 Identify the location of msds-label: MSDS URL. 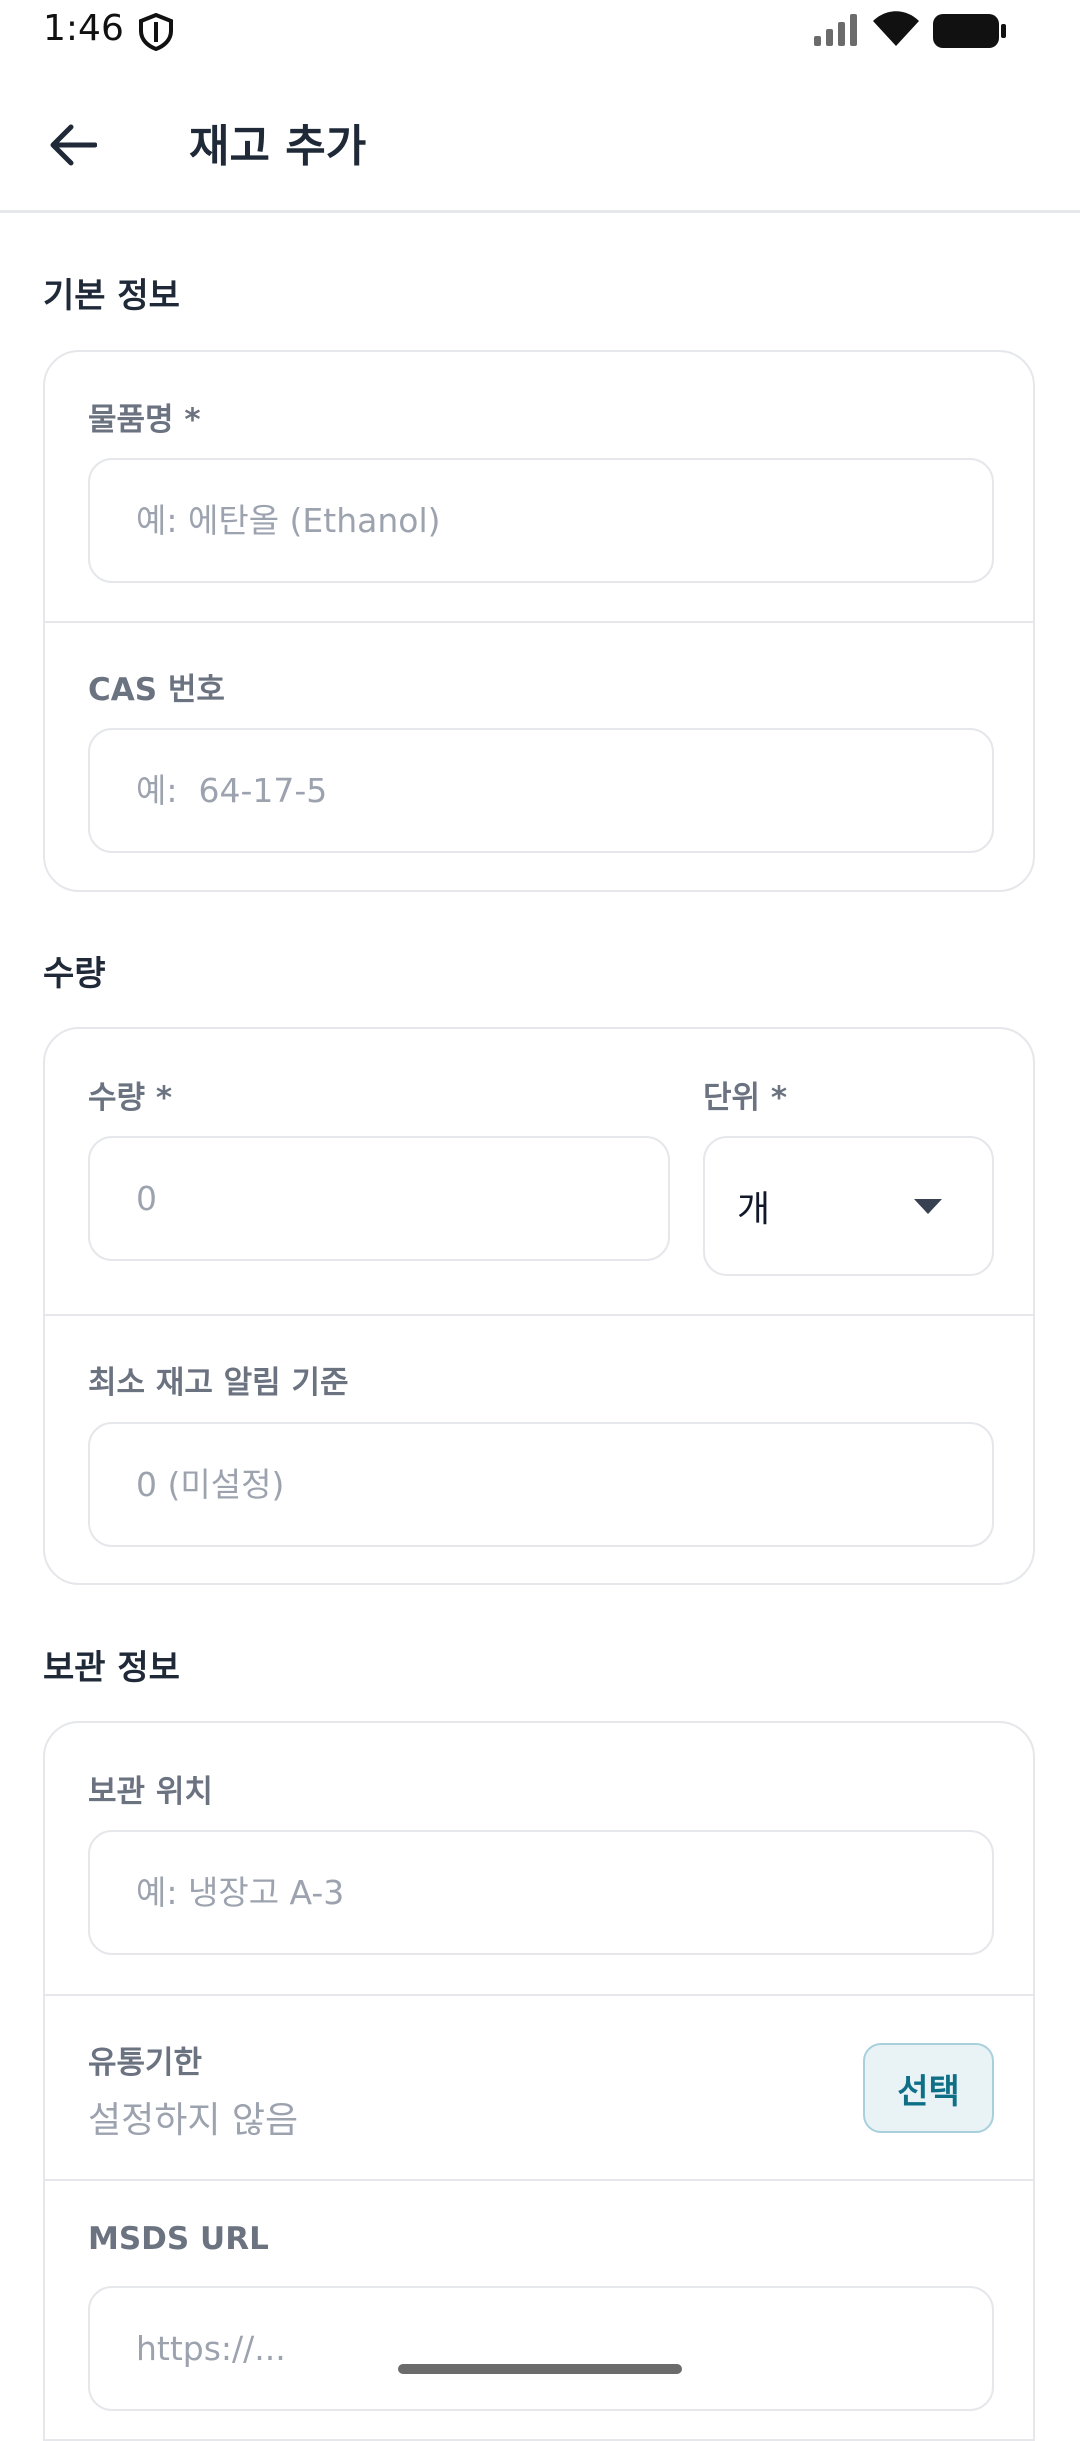
(178, 2239).